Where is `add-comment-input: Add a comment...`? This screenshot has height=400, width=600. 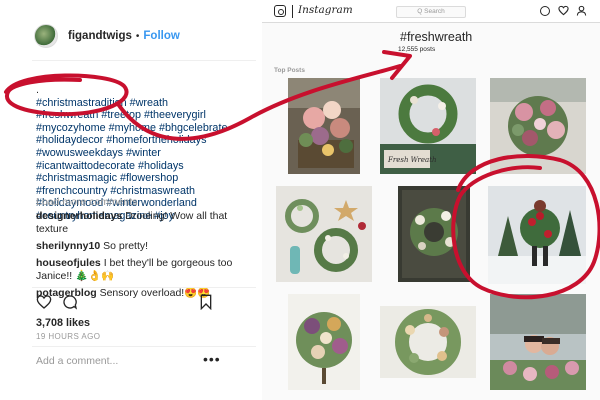
add-comment-input: Add a comment... is located at coordinates (77, 361).